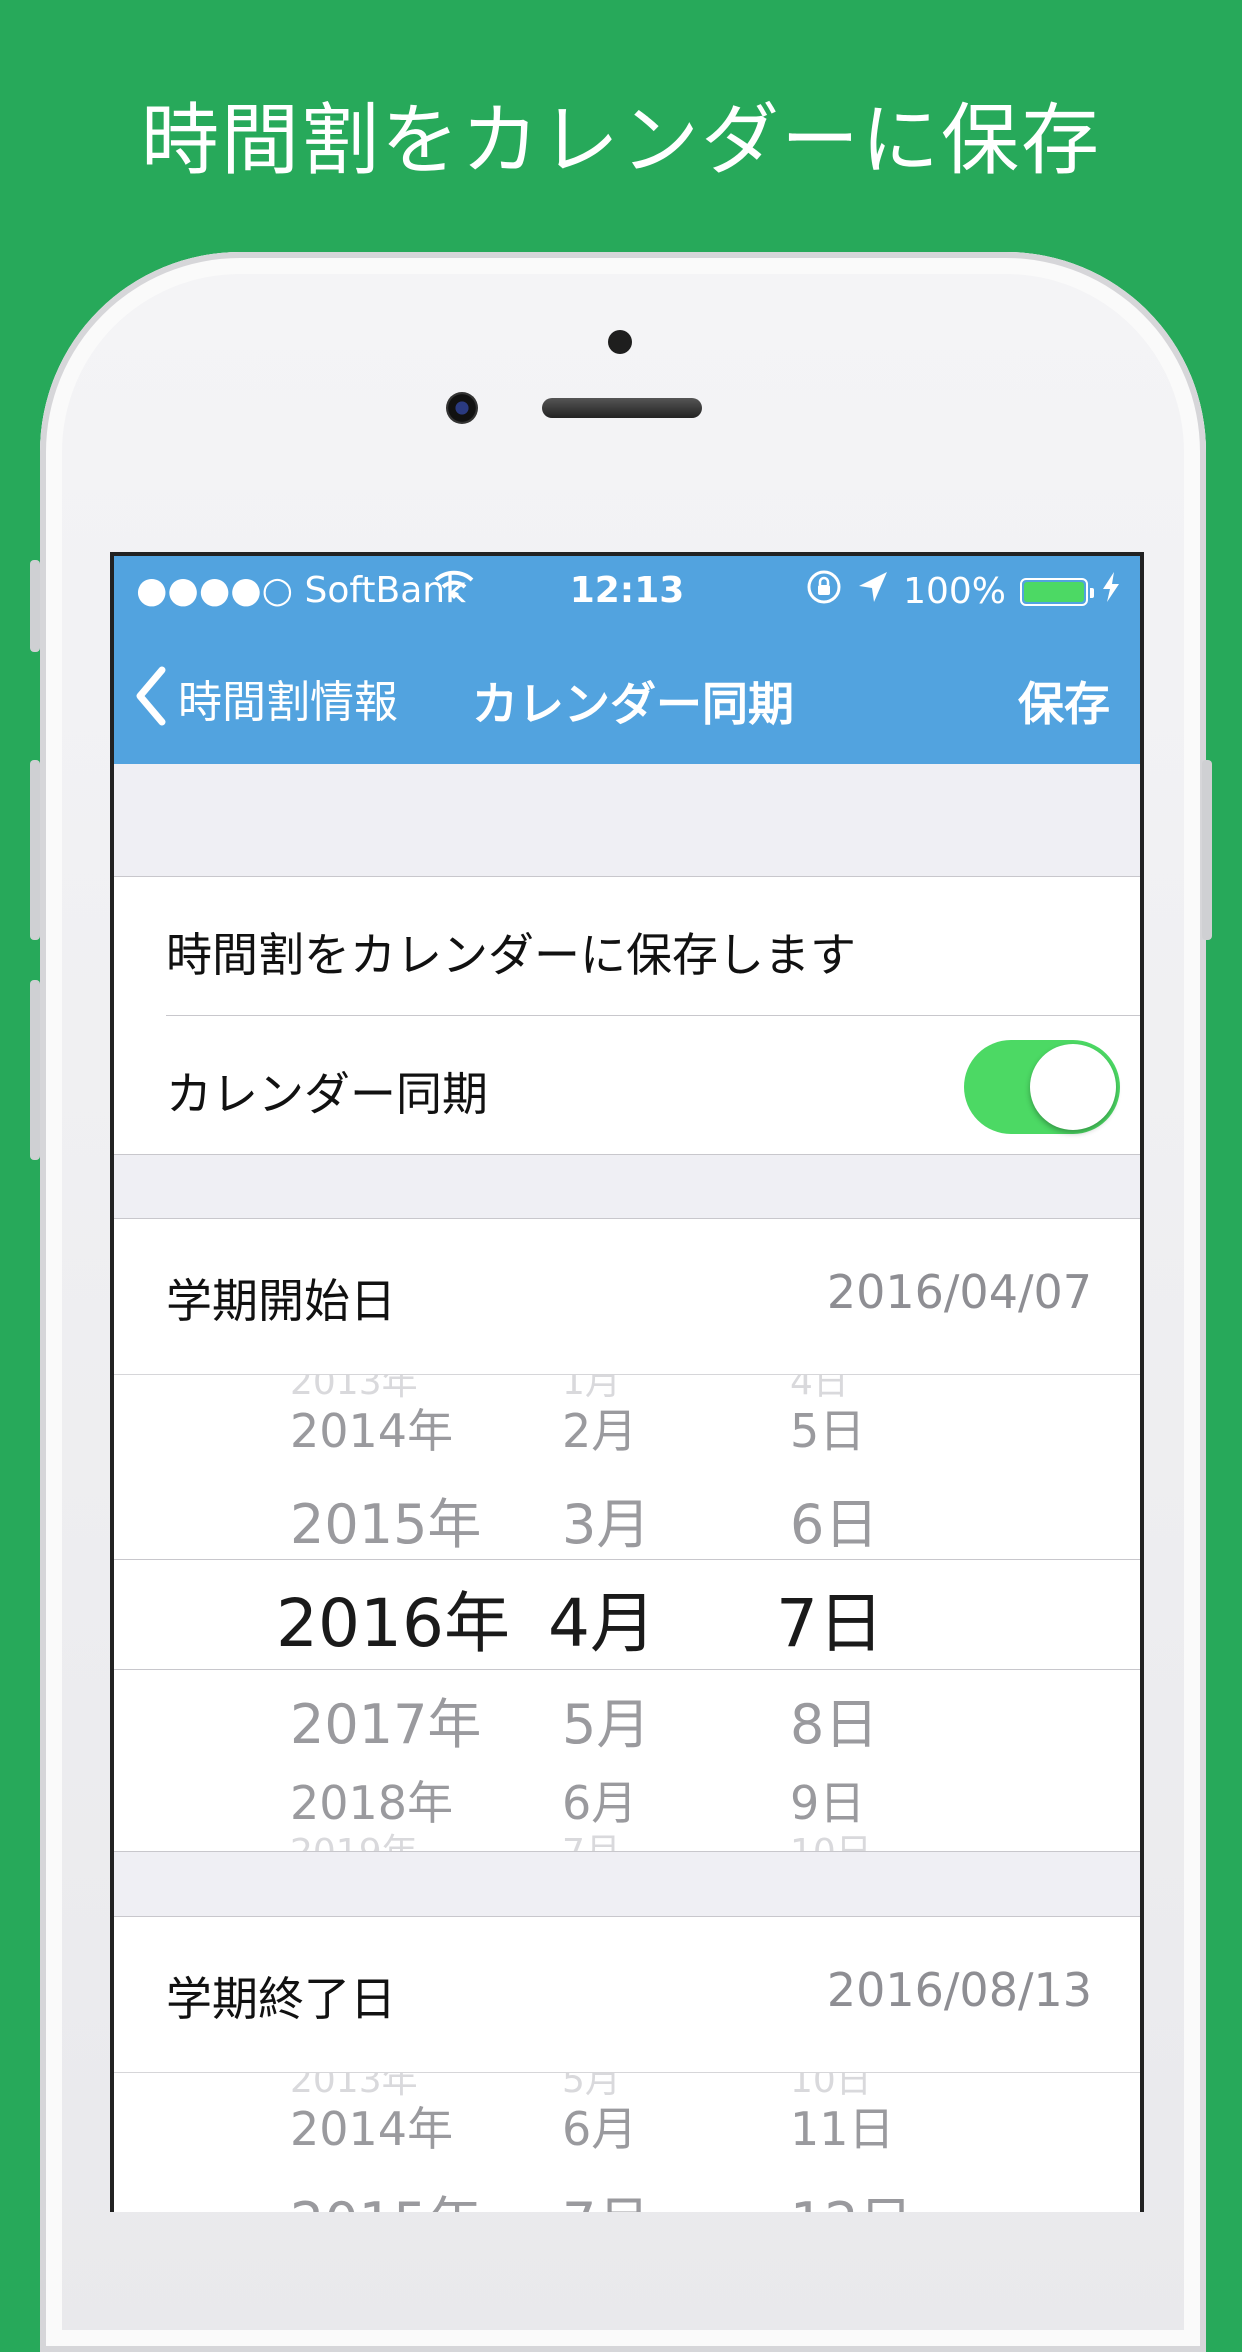 This screenshot has height=2352, width=1242. I want to click on description-text: 時間割をカレンダーに保存します, so click(511, 955).